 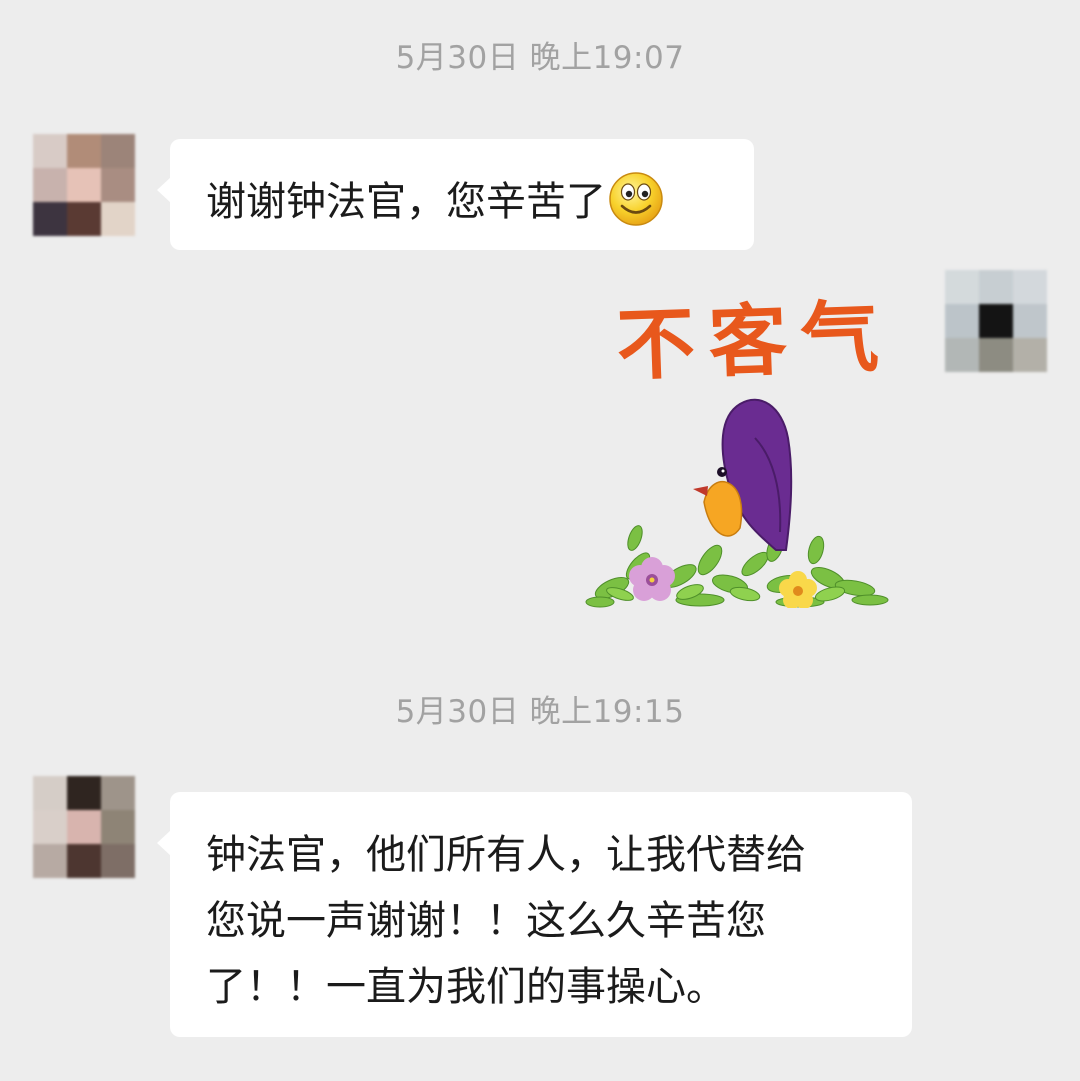 I want to click on message-bubble: 谢谢钟法官，您辛苦了, so click(x=455, y=194).